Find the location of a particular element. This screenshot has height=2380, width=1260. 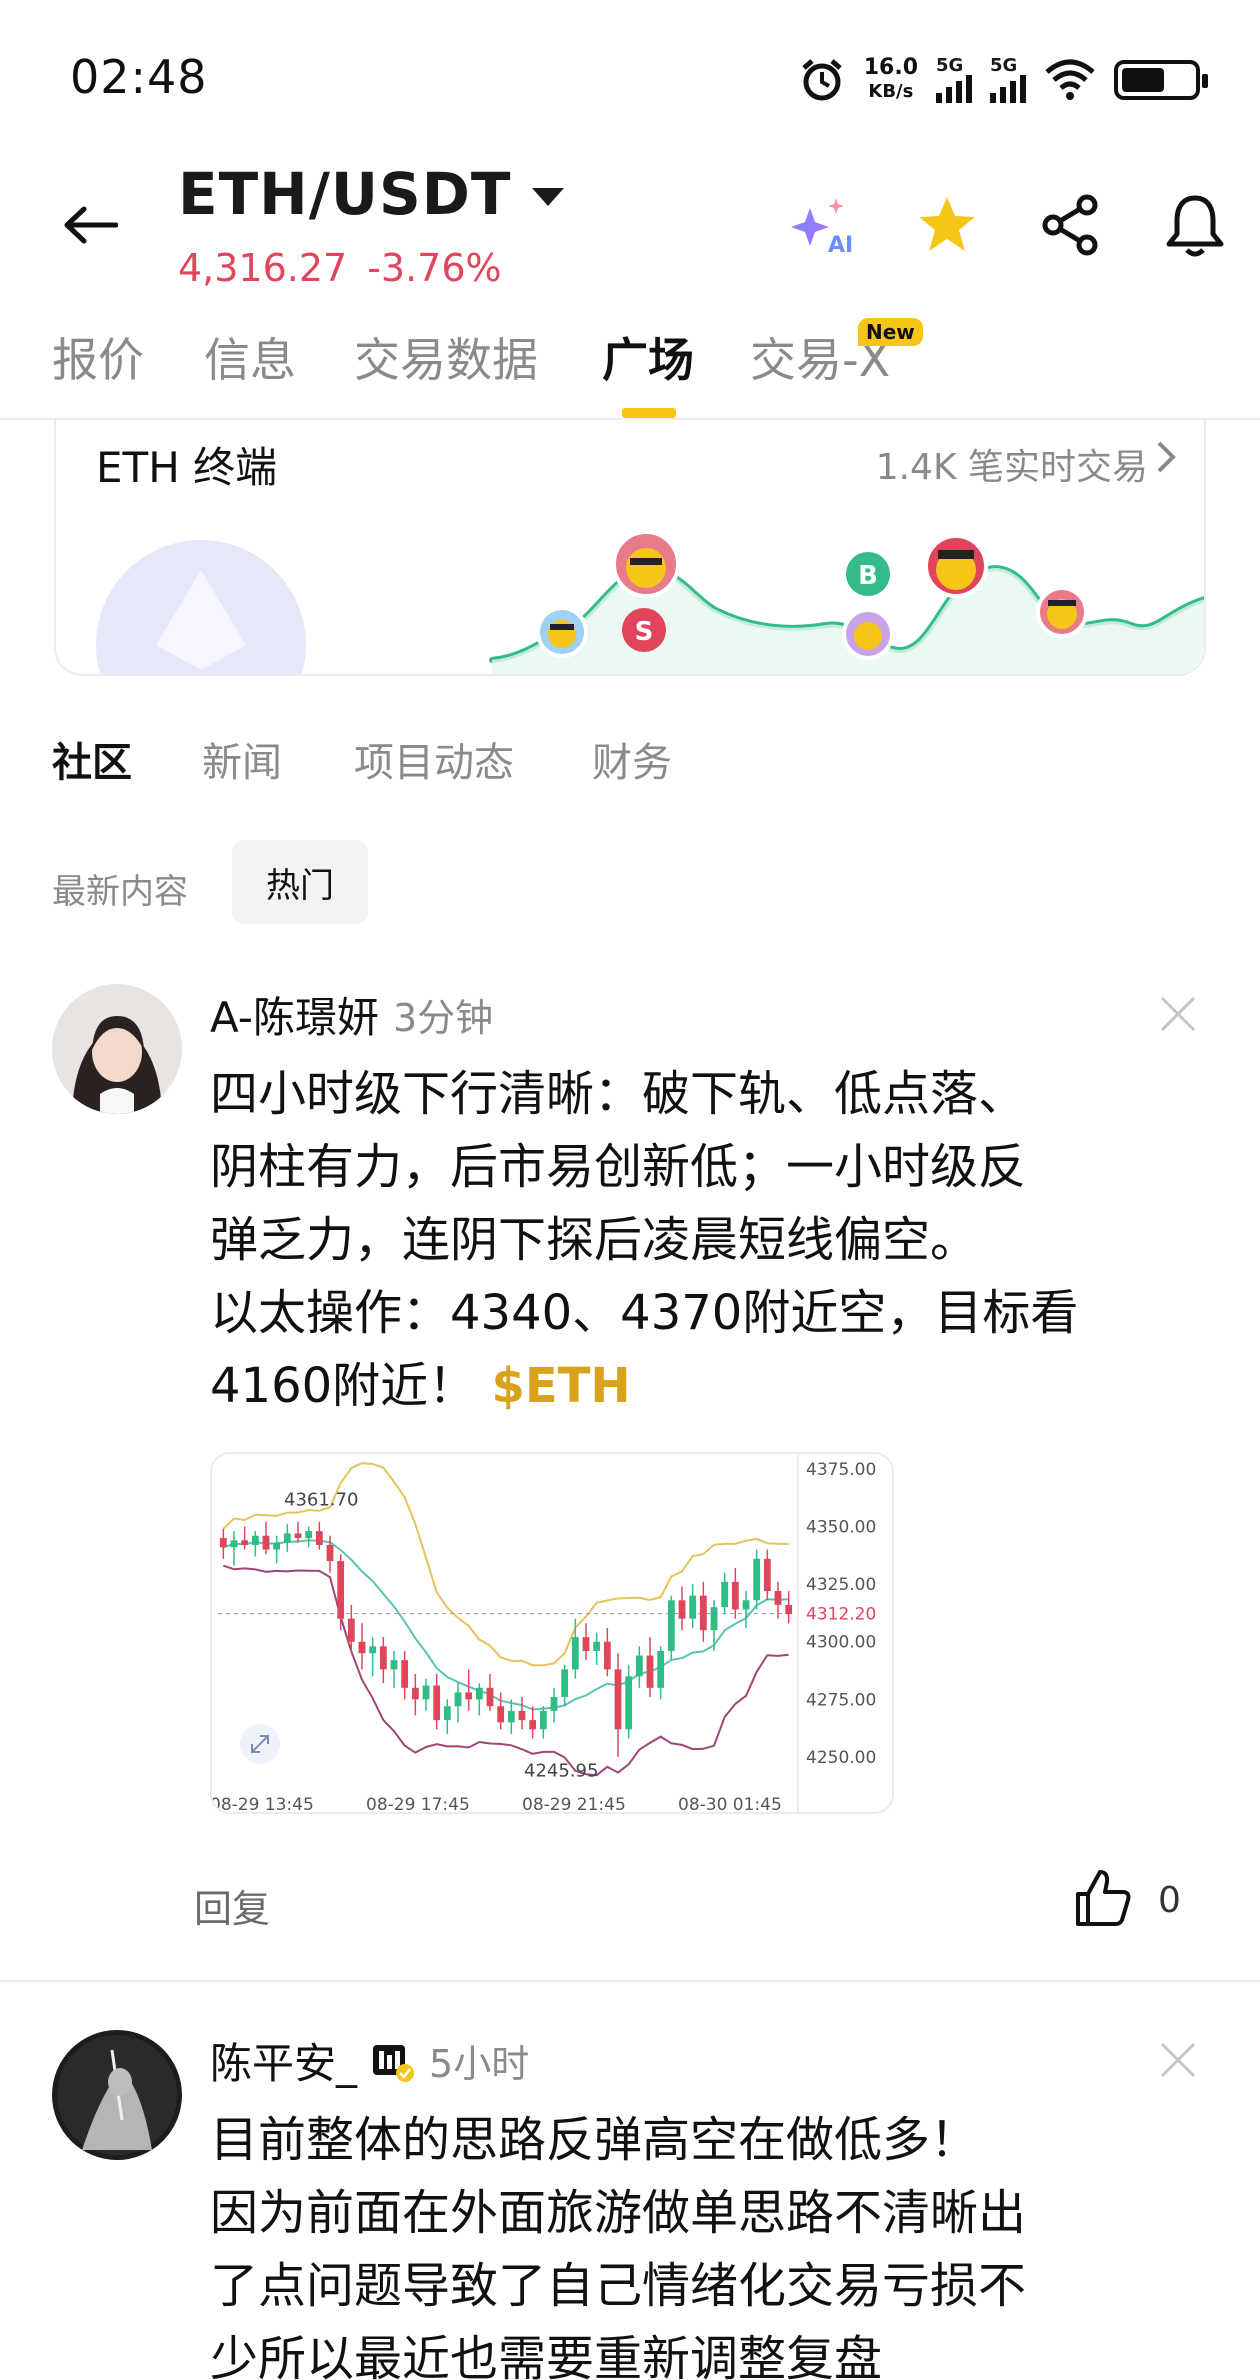

tab-info: 信息 is located at coordinates (250, 357).